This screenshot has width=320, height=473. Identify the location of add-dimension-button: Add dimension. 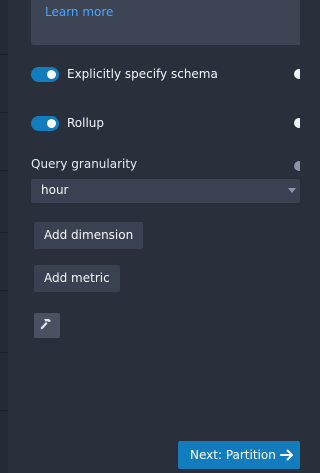
(89, 235).